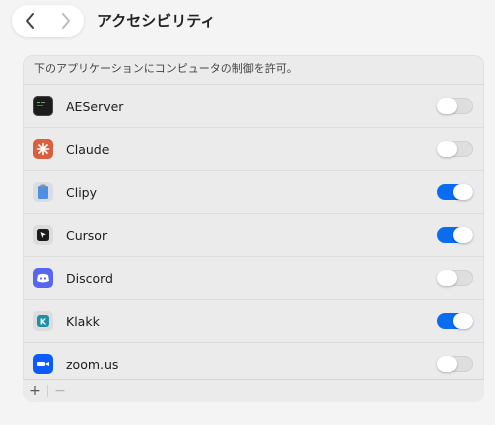 This screenshot has height=425, width=495. I want to click on permission-toggle-klakk, so click(455, 321).